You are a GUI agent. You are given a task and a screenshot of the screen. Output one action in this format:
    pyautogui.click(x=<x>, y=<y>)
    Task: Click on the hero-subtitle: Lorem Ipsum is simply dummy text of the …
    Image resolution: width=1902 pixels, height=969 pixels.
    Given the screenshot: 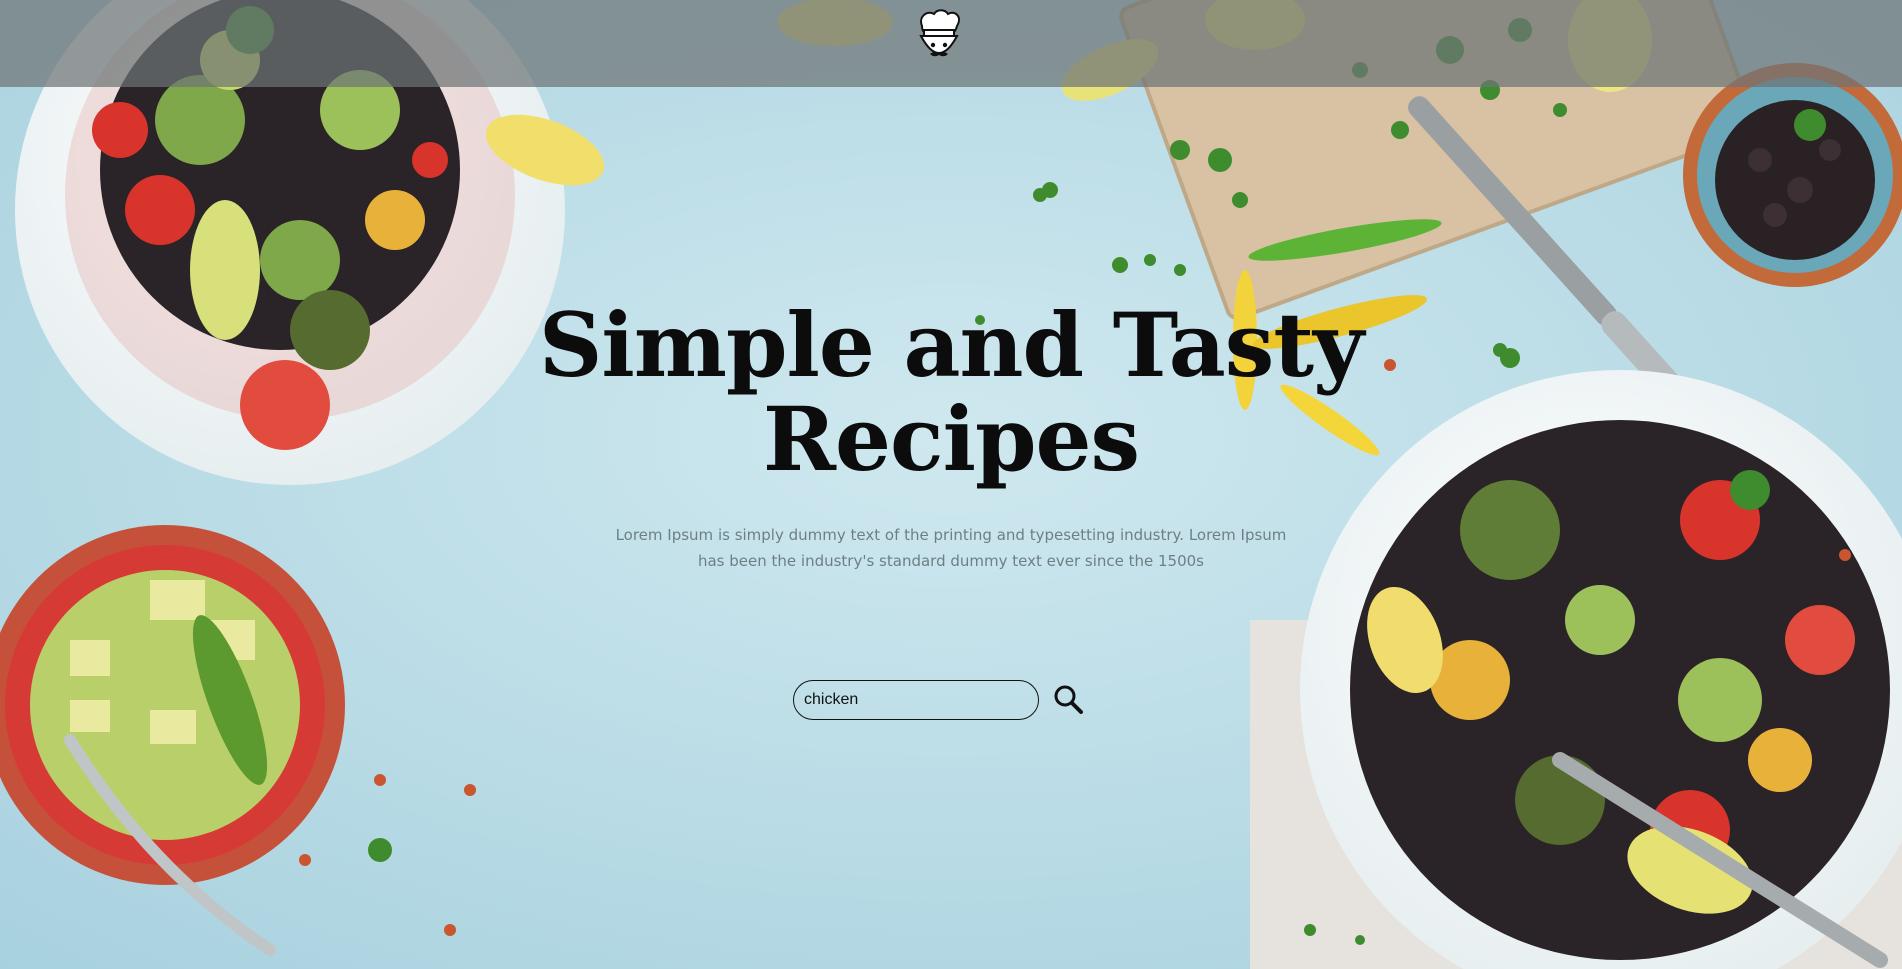 What is the action you would take?
    pyautogui.click(x=951, y=548)
    